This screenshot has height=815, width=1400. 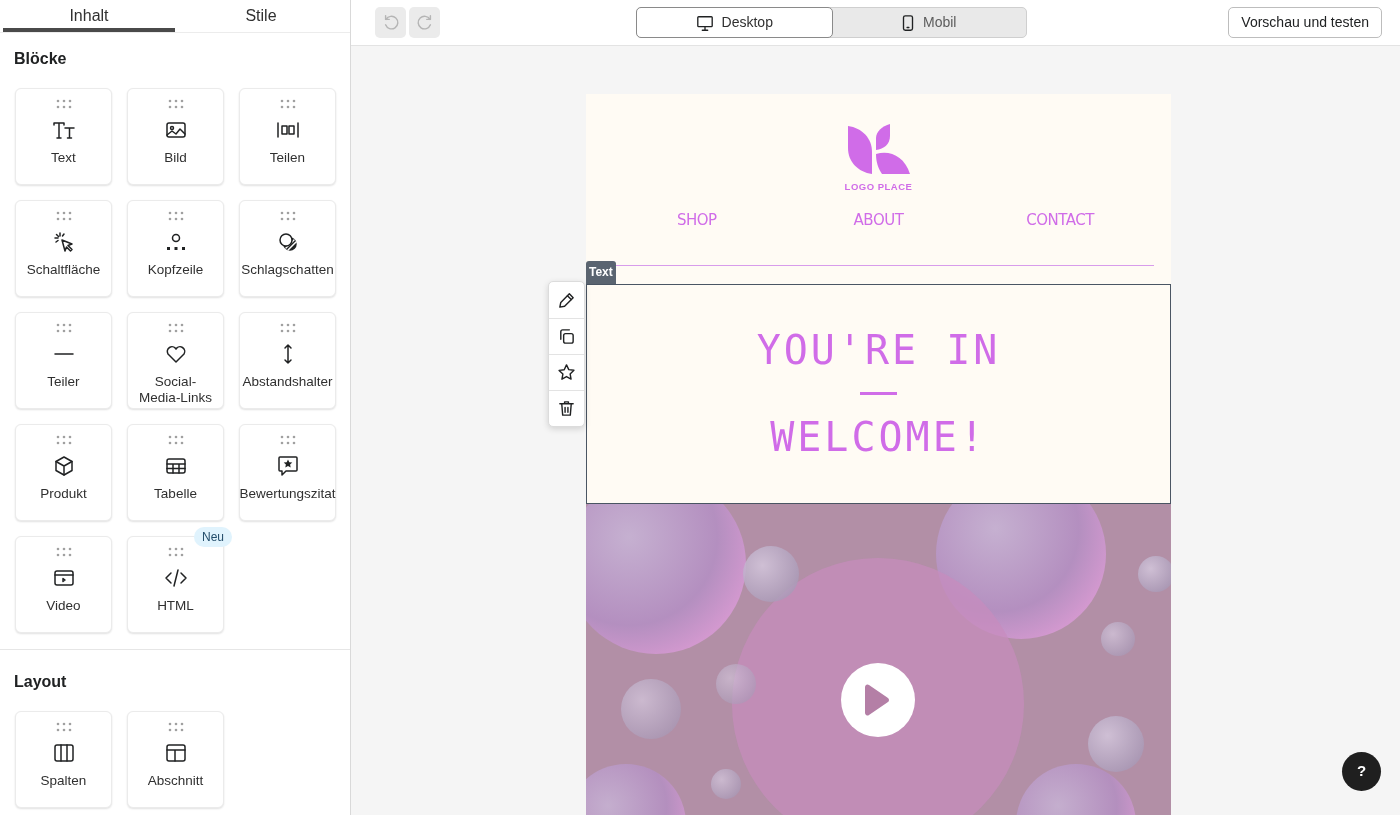 What do you see at coordinates (704, 22) in the screenshot?
I see `monitor-icon` at bounding box center [704, 22].